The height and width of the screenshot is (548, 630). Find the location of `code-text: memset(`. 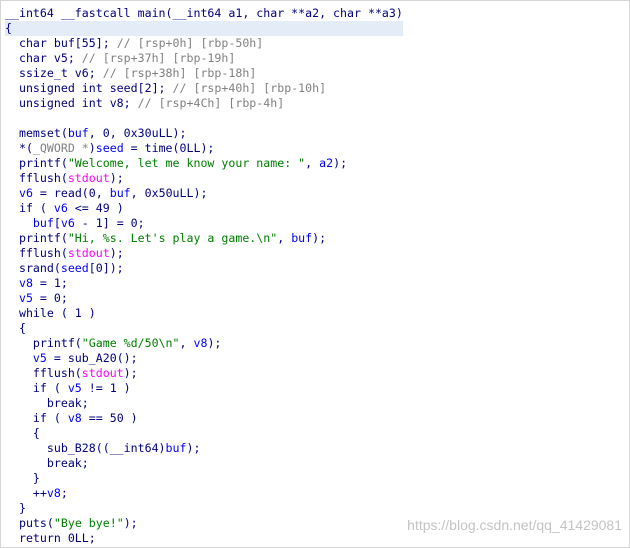

code-text: memset( is located at coordinates (36, 133).